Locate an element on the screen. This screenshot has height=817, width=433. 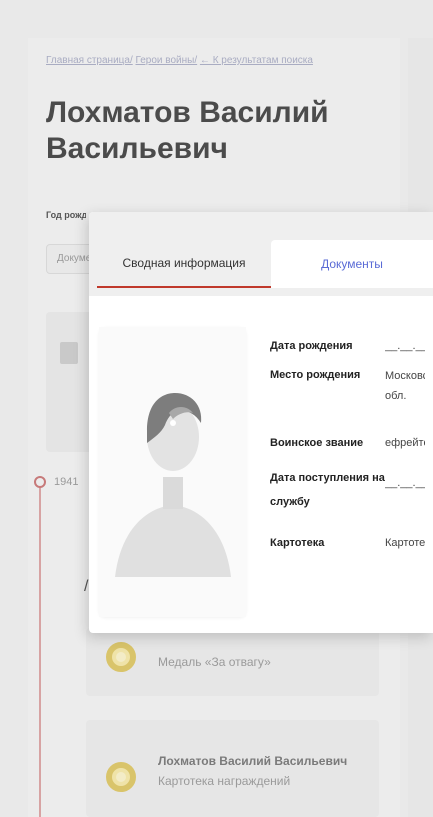
field-label: Место рождения is located at coordinates (315, 375).